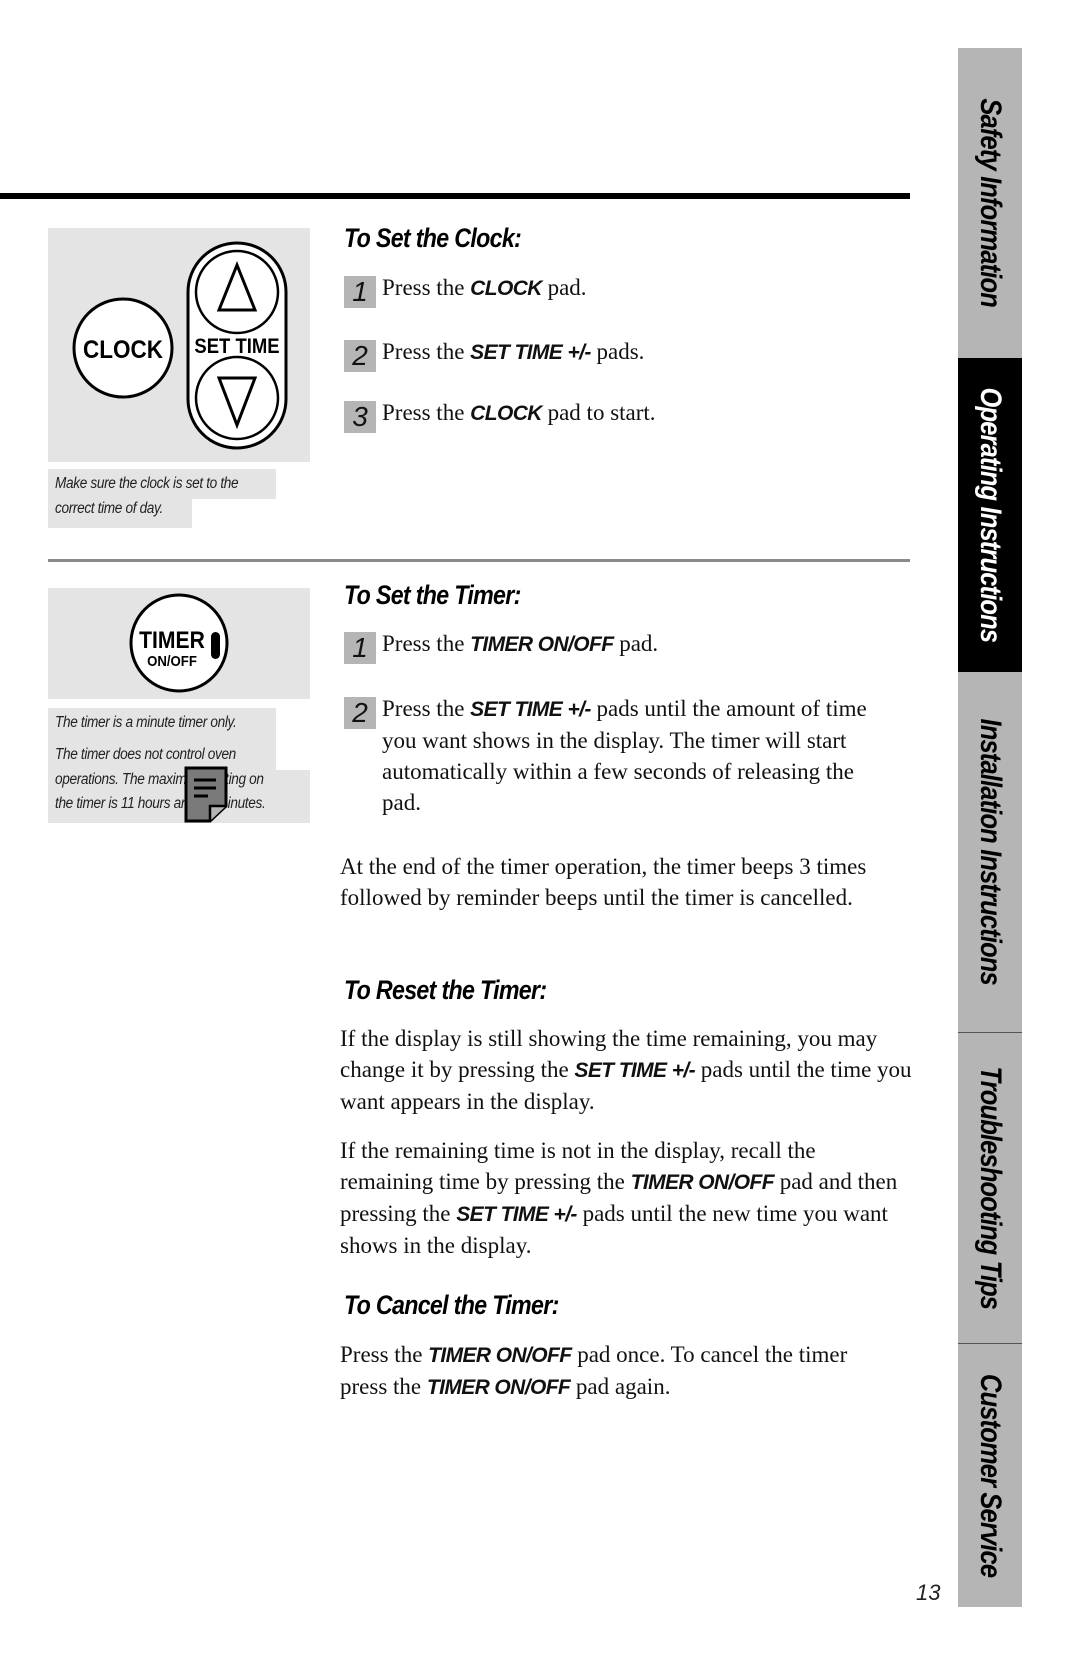  What do you see at coordinates (147, 483) in the screenshot?
I see `clock-caption-line-1: Make sure the clock is set to the` at bounding box center [147, 483].